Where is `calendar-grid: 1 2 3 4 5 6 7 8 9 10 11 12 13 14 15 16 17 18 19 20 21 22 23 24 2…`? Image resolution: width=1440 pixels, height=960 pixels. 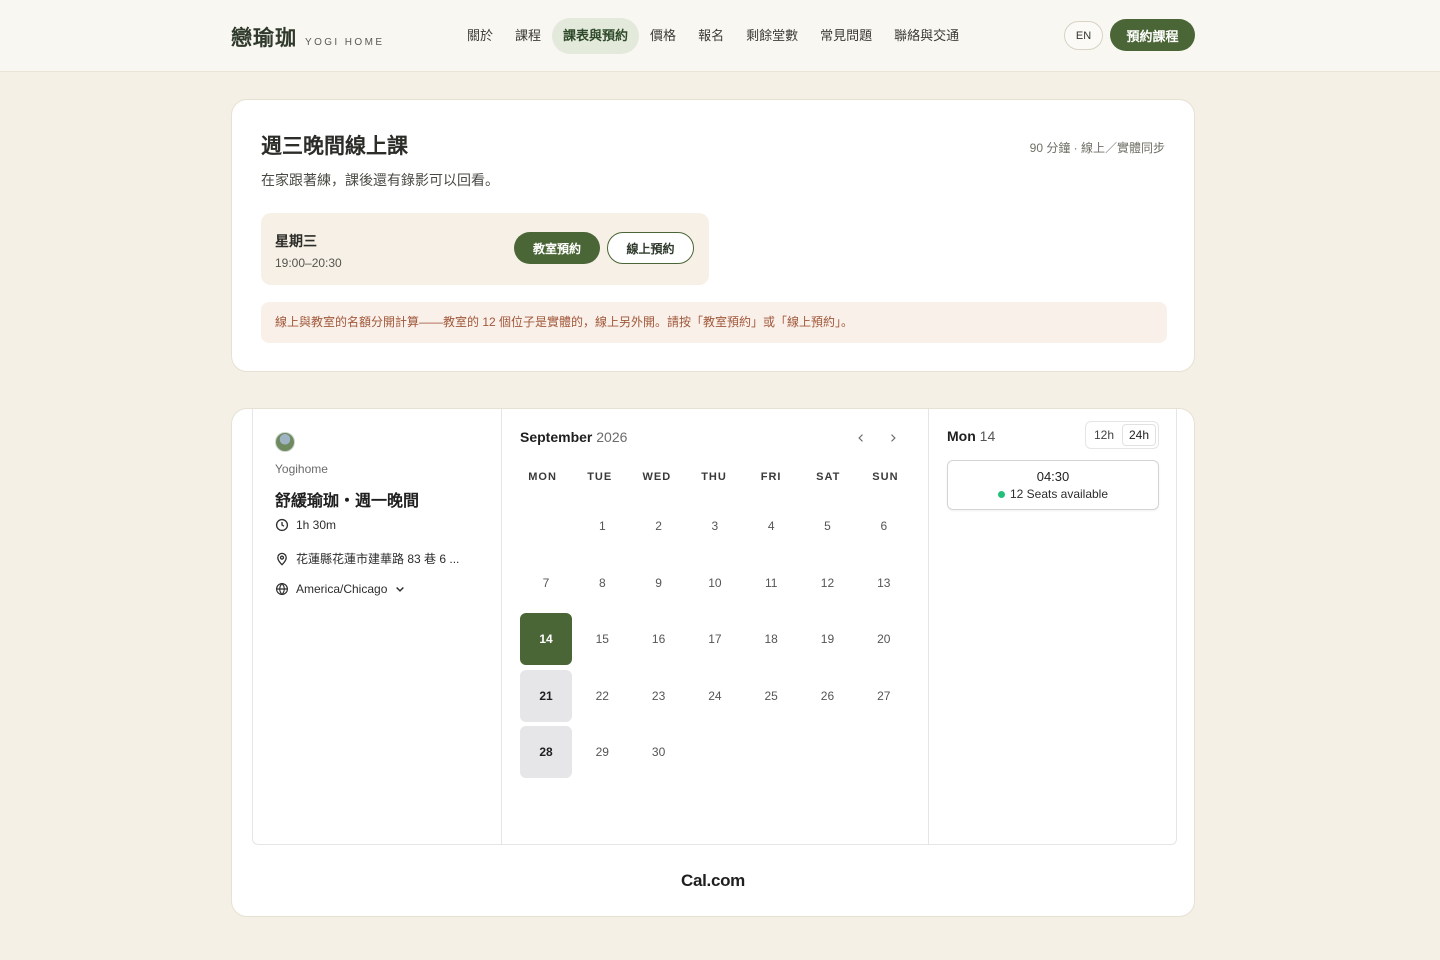
calendar-grid: 1 2 3 4 5 6 7 8 9 10 11 12 13 14 15 16 17 18 19 20 21 22 23 24 2… is located at coordinates (718, 639).